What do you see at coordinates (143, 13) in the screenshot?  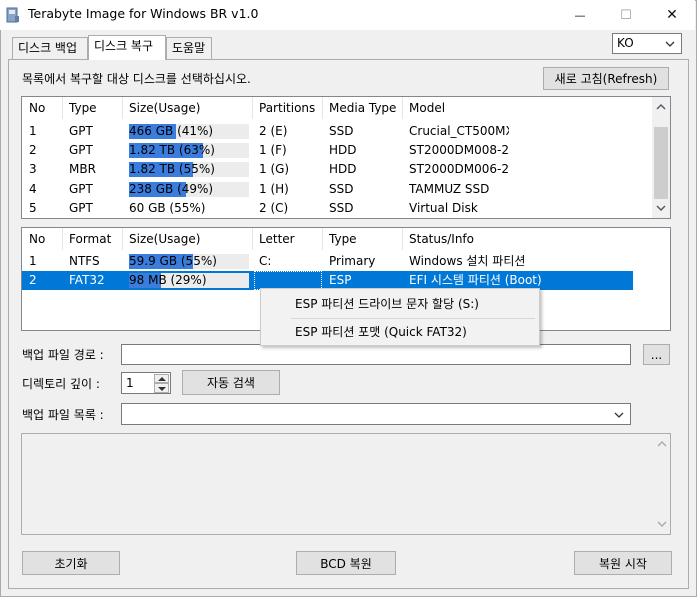 I see `window-title: Terabyte Image for Windows BR v1.0` at bounding box center [143, 13].